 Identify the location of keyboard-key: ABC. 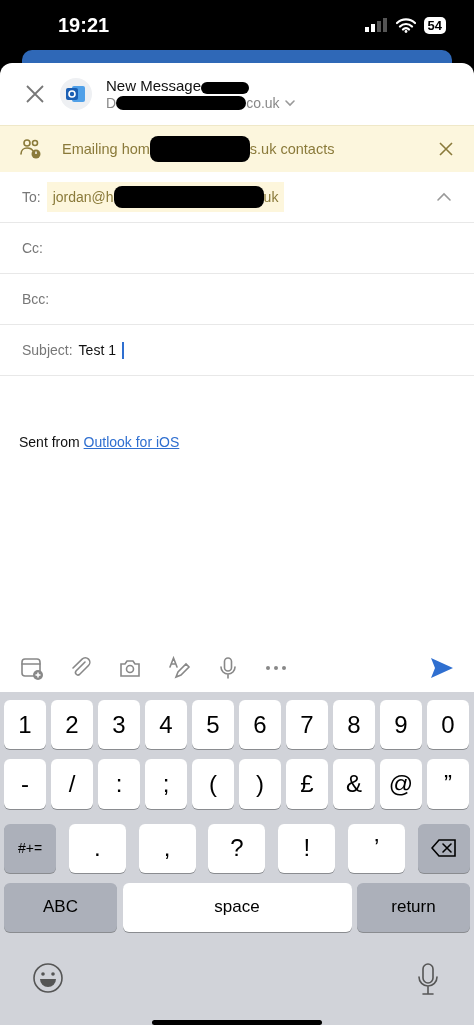
(60, 907).